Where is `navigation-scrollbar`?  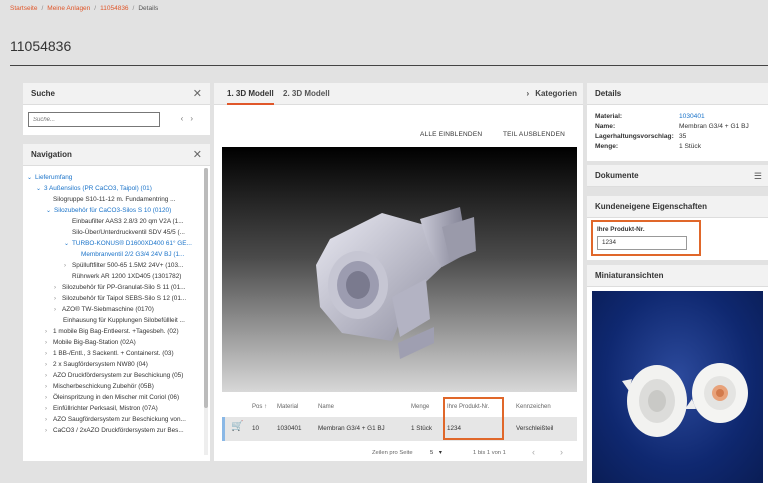
navigation-scrollbar is located at coordinates (206, 311).